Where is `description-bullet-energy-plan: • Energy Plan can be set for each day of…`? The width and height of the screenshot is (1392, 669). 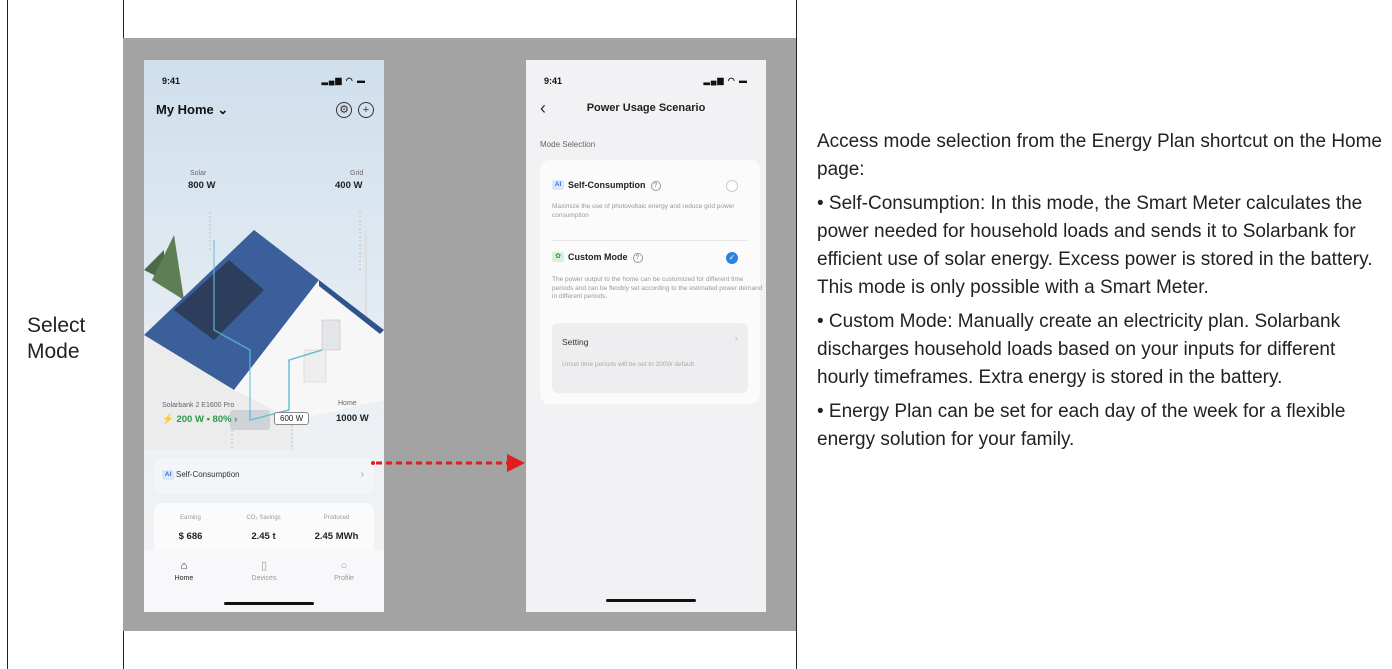 description-bullet-energy-plan: • Energy Plan can be set for each day of… is located at coordinates (1081, 425).